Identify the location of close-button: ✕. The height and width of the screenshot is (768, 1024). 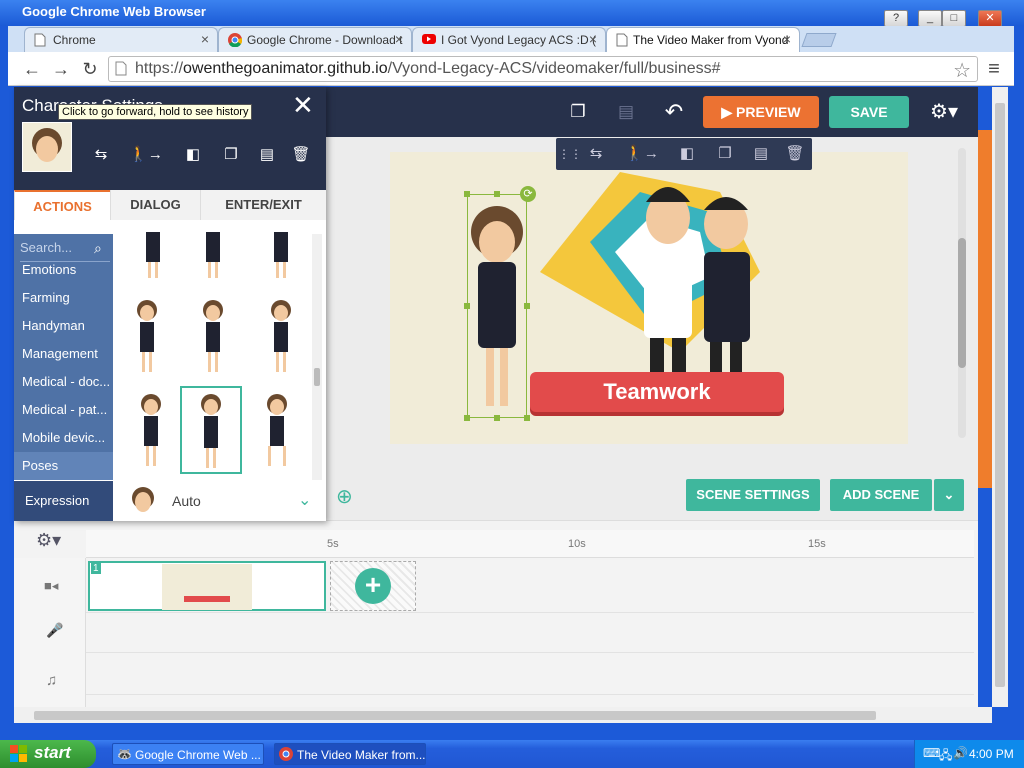
(990, 18).